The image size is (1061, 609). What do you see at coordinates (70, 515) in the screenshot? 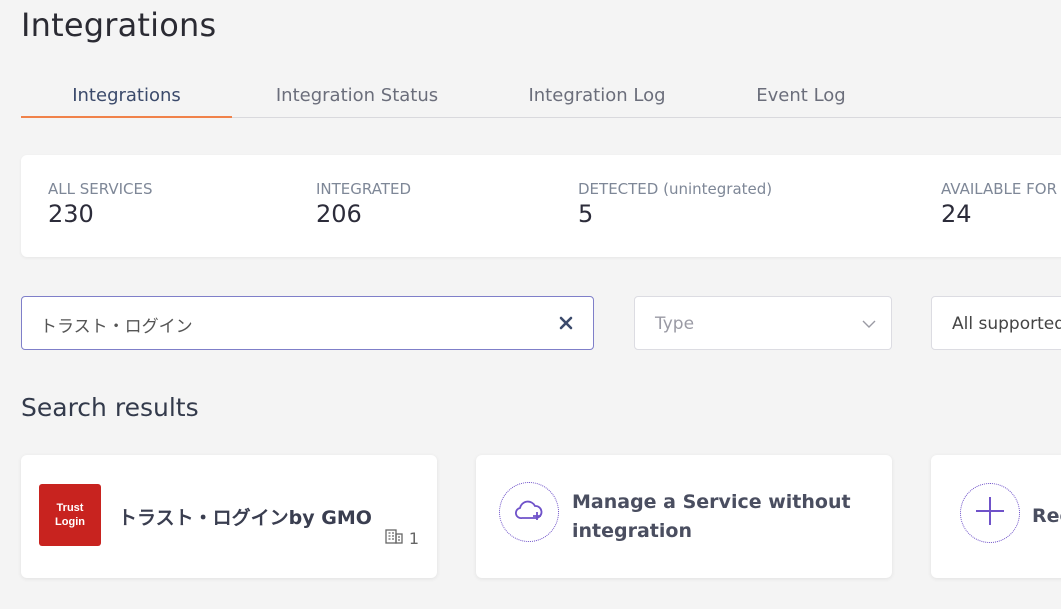
I see `trust-login-logo: Trust Login` at bounding box center [70, 515].